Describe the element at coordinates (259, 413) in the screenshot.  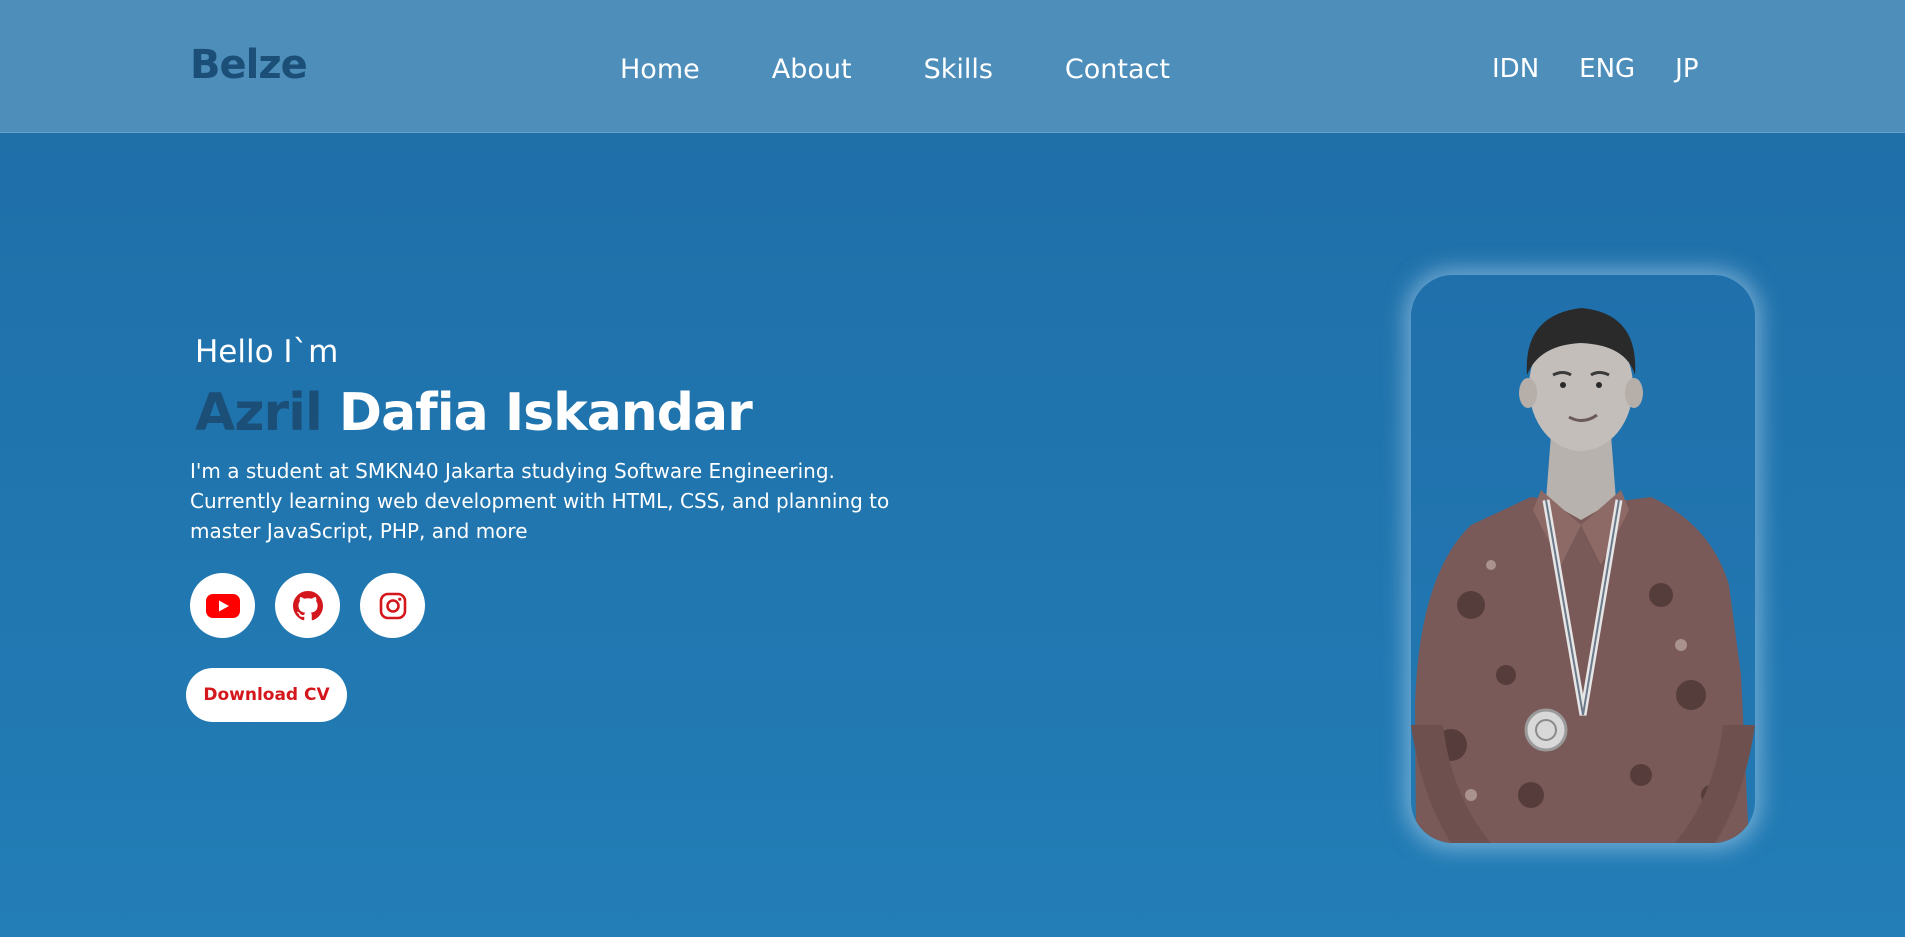
I see `name-first: Azril` at that location.